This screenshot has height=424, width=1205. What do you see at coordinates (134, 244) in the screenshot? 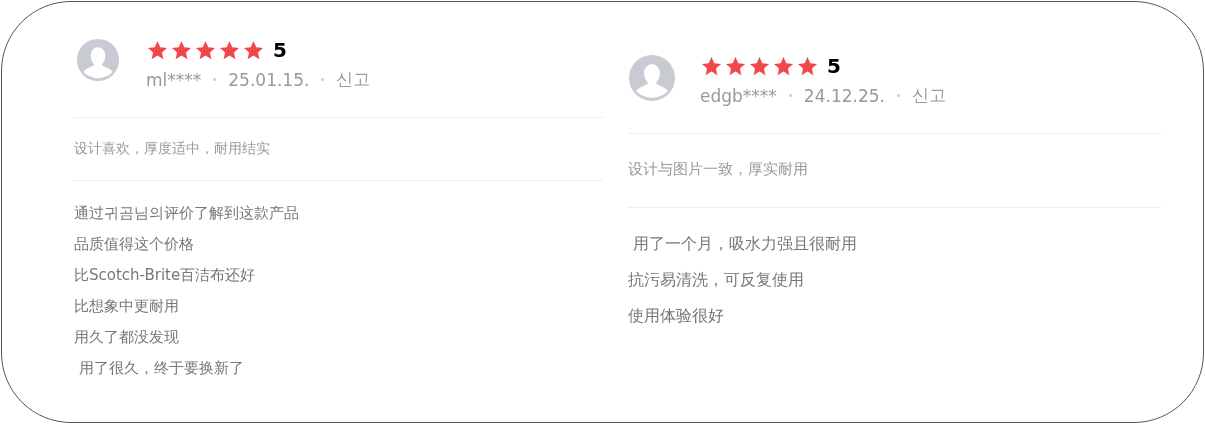
I see `review-text: 品质值得这个价格` at bounding box center [134, 244].